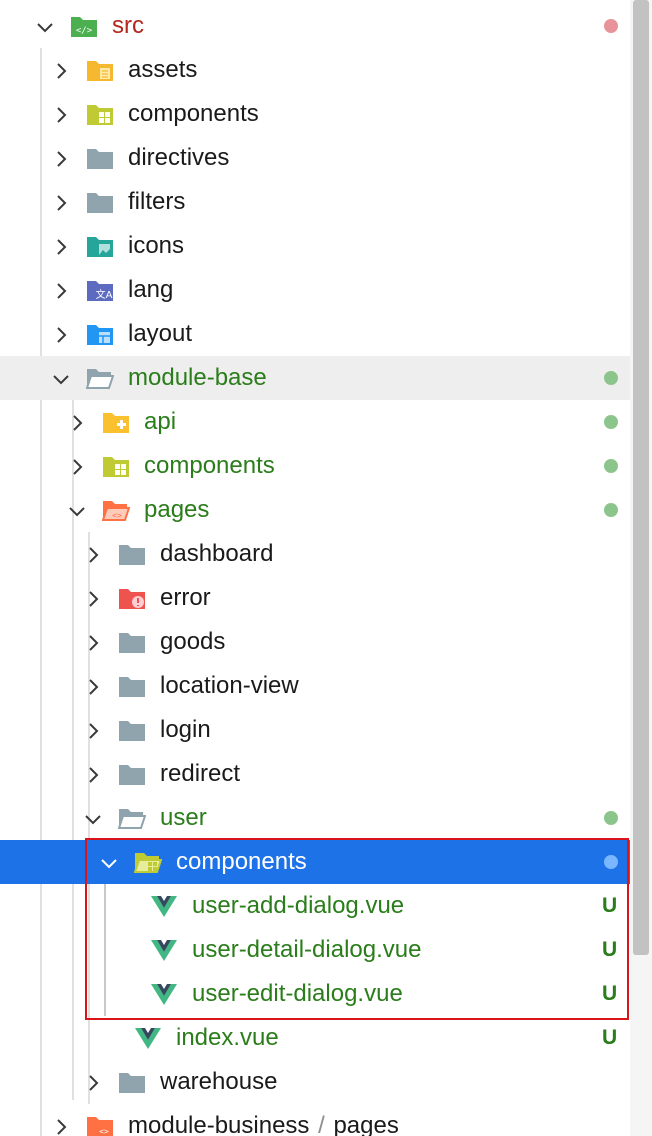 The width and height of the screenshot is (652, 1136). I want to click on tree-row-layout: layout, so click(315, 334).